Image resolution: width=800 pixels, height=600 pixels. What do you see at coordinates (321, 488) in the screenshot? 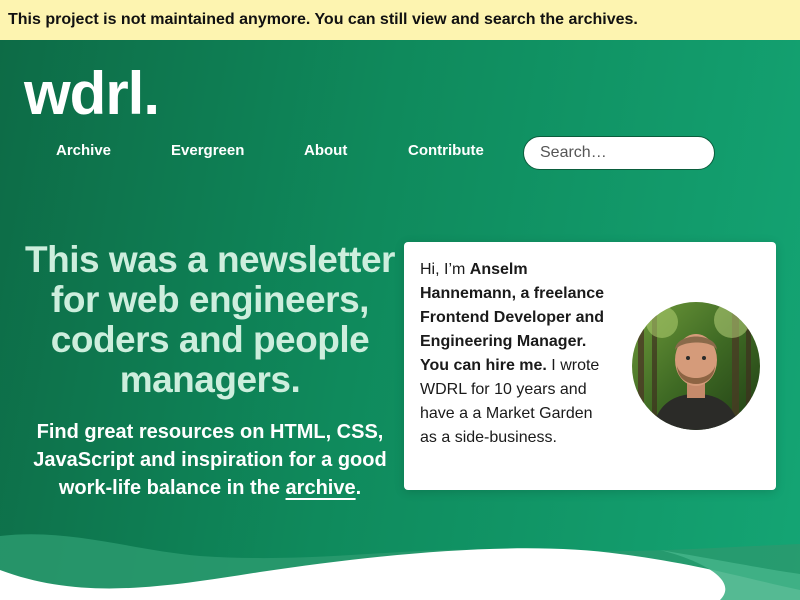
I see `archive-link: archive` at bounding box center [321, 488].